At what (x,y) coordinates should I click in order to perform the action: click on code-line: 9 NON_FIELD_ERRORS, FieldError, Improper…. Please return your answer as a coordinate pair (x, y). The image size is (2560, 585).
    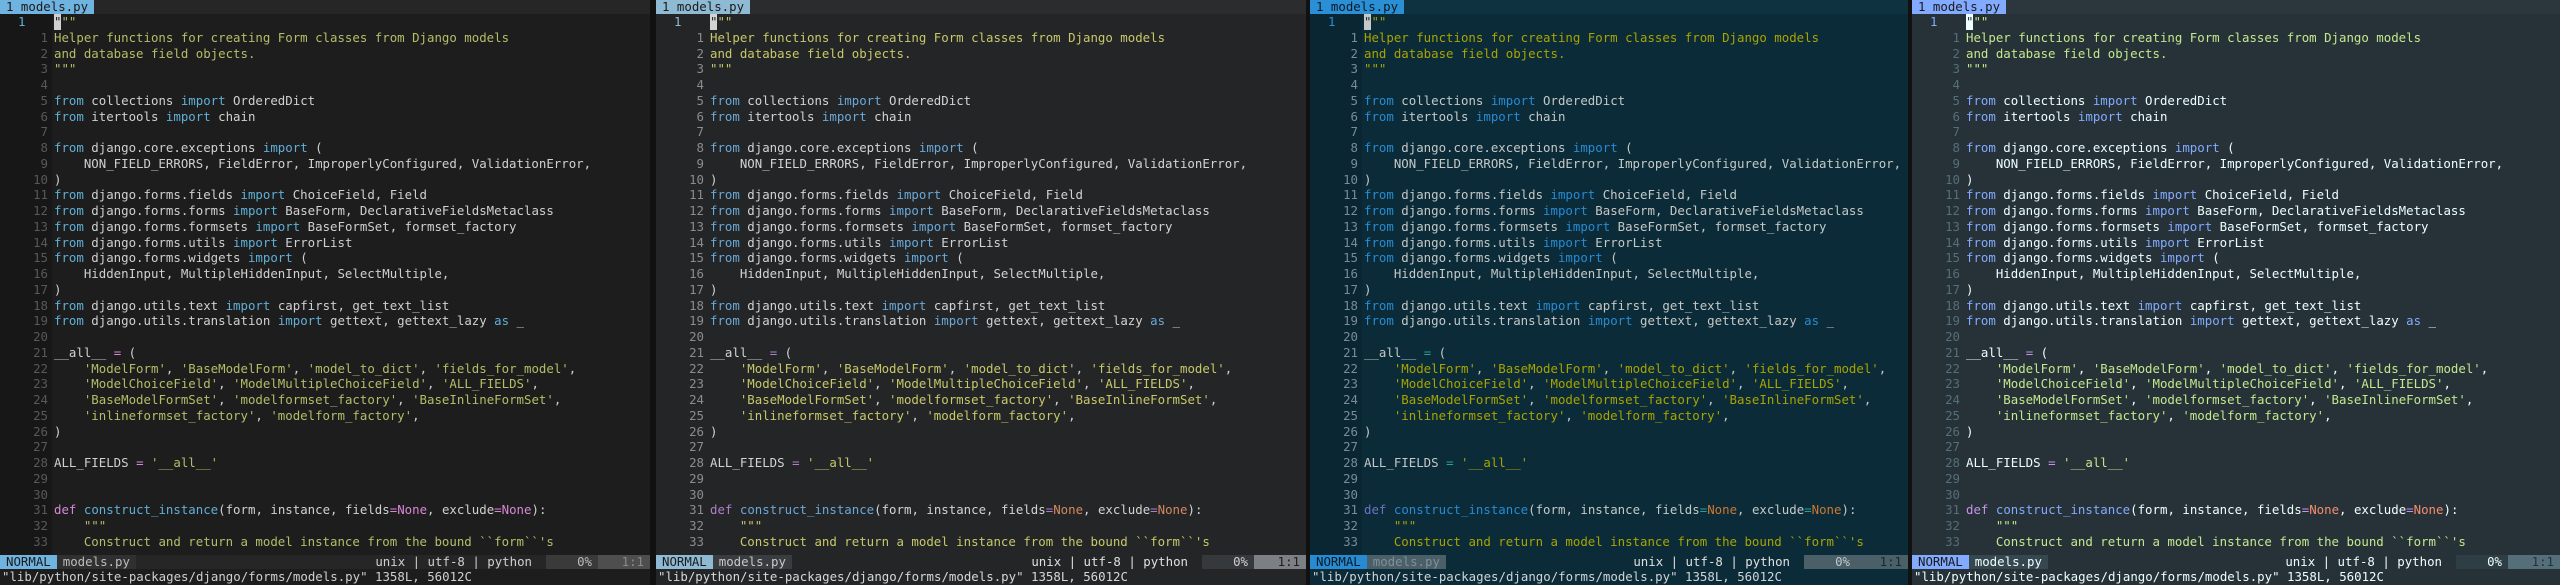
    Looking at the image, I should click on (1609, 164).